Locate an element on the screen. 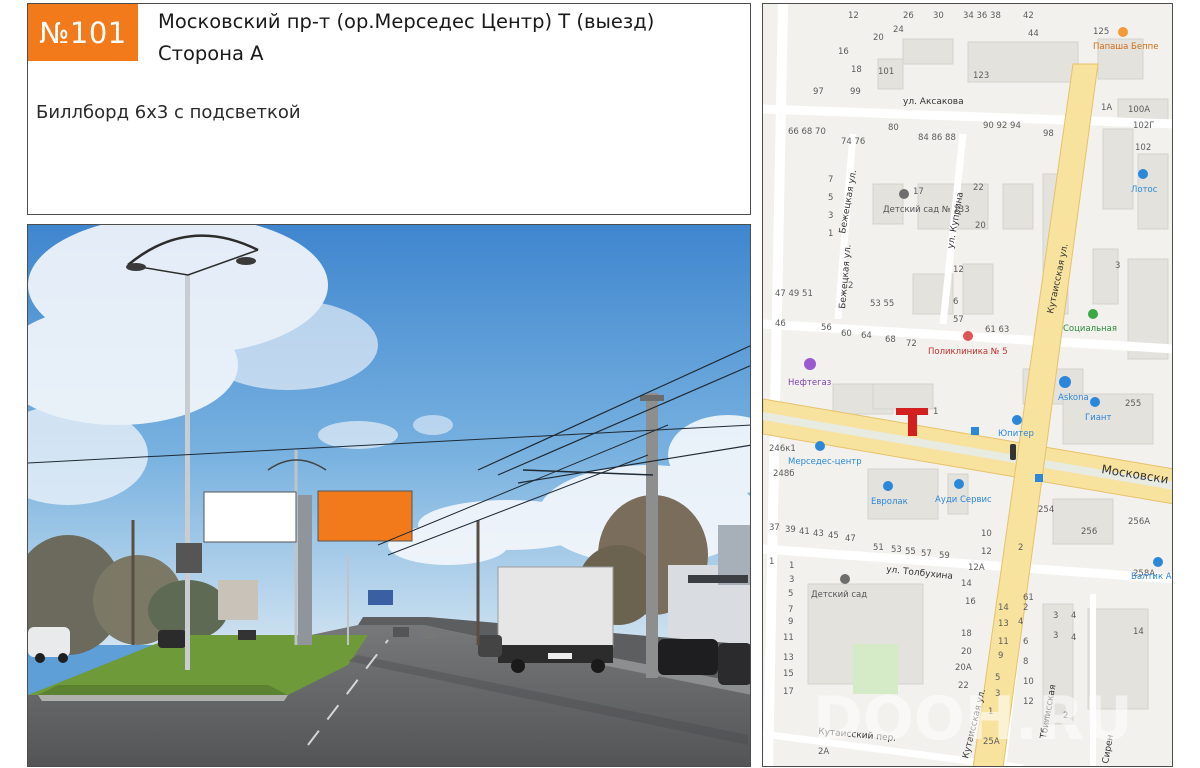  svg-text: 72 is located at coordinates (911, 344).